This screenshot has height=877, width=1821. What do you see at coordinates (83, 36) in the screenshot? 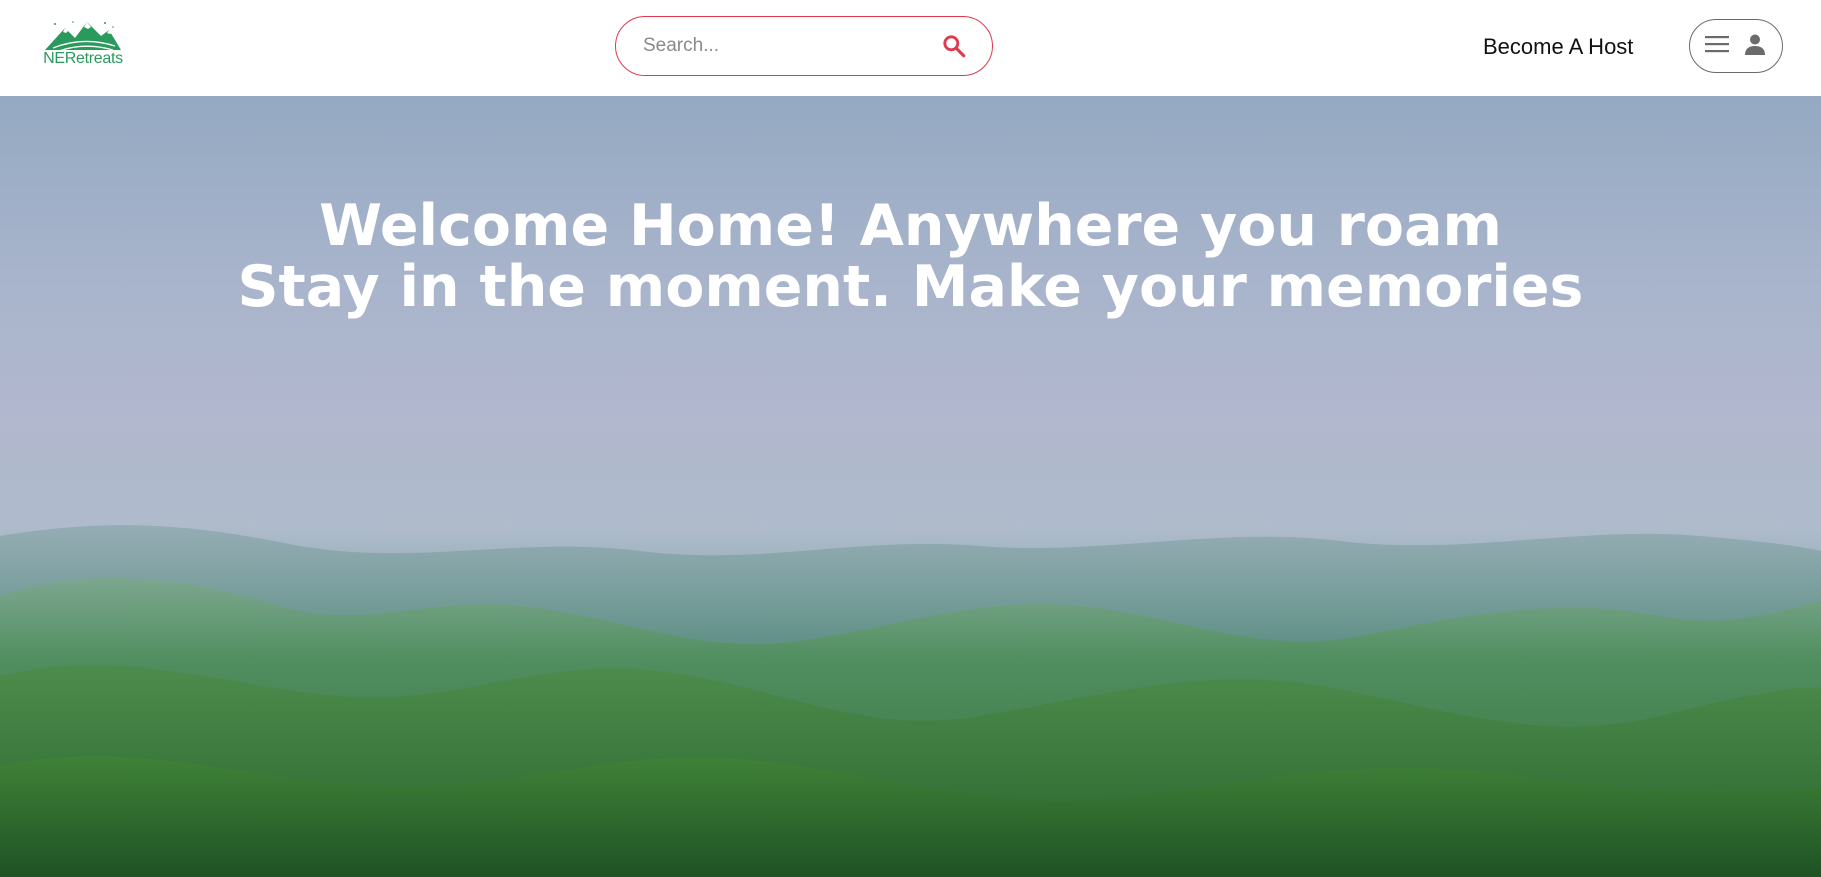
I see `mountain-logo-icon` at bounding box center [83, 36].